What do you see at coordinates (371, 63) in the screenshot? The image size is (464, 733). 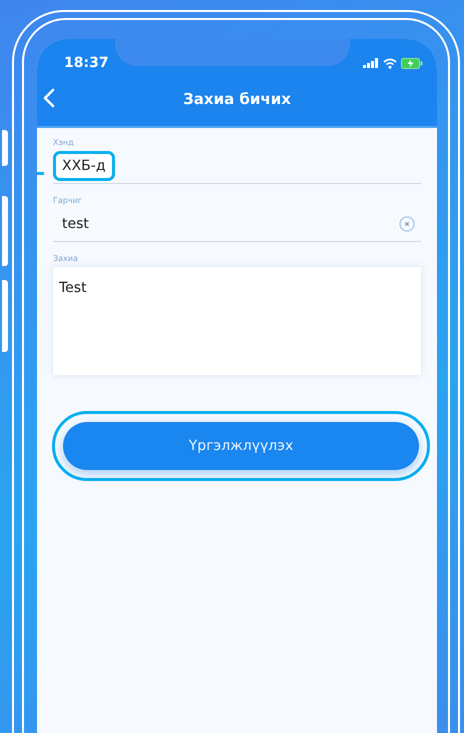 I see `signal-icon` at bounding box center [371, 63].